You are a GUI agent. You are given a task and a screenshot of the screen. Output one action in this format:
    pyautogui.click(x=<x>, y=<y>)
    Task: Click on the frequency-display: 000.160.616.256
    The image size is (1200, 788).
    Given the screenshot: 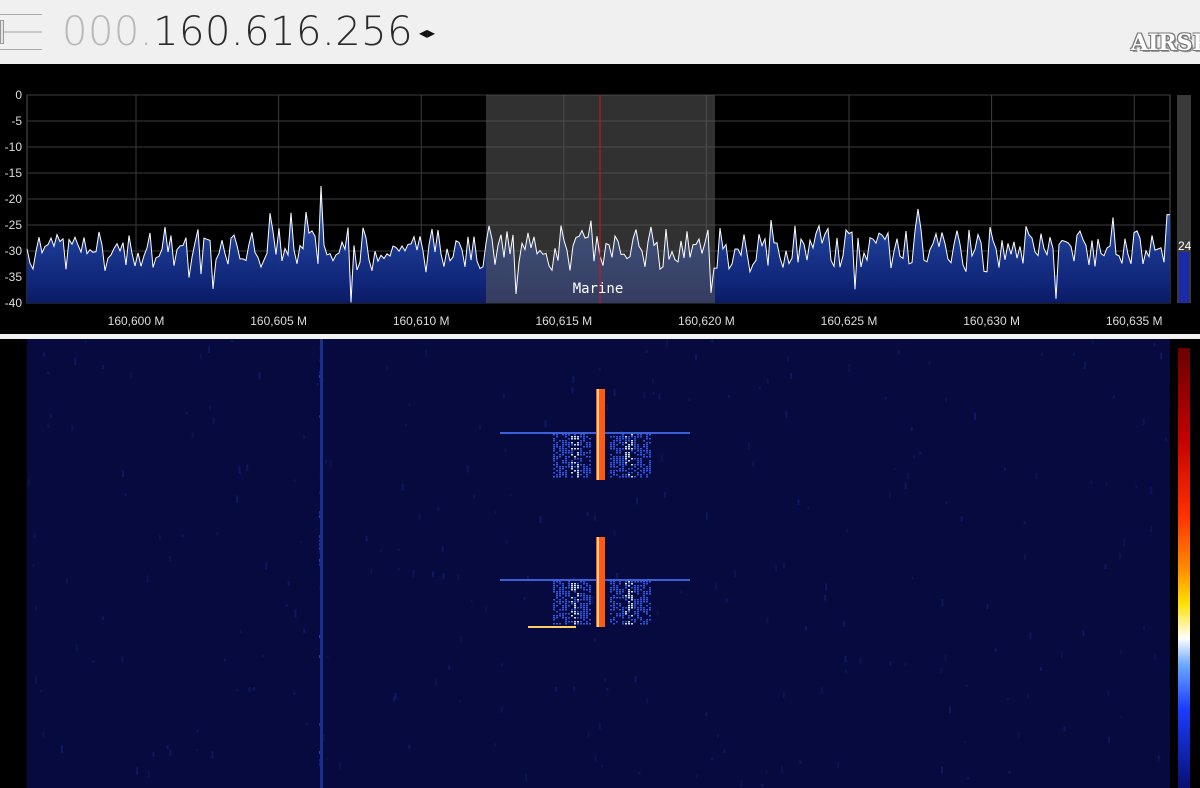 What is the action you would take?
    pyautogui.click(x=237, y=32)
    